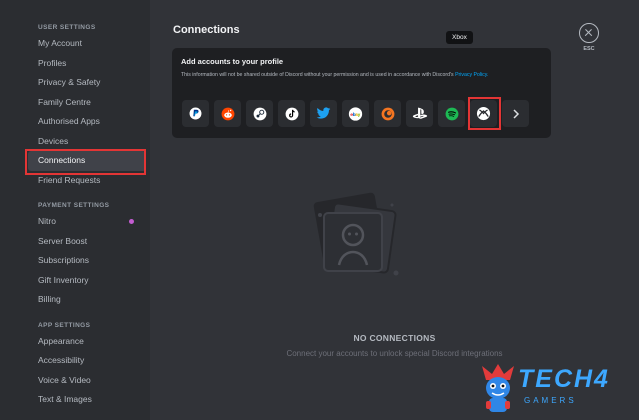  I want to click on sidebar-item-appearance: Appearance, so click(87, 342).